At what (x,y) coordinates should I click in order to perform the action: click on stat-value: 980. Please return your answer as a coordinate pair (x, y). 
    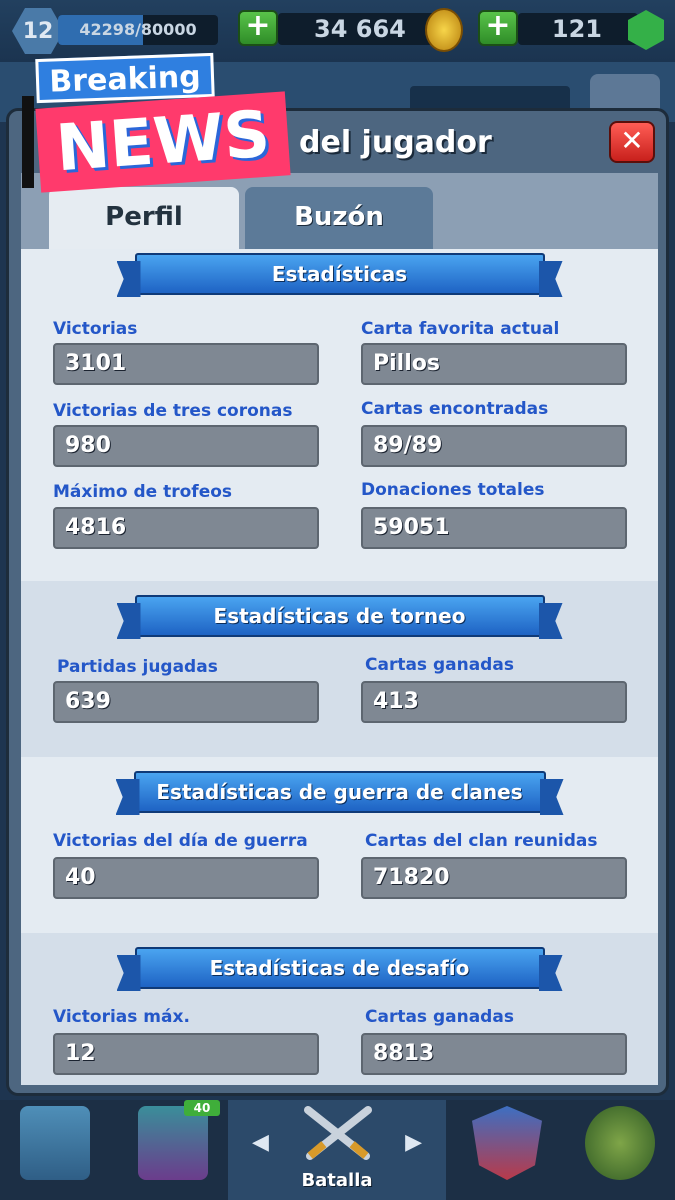
    Looking at the image, I should click on (186, 446).